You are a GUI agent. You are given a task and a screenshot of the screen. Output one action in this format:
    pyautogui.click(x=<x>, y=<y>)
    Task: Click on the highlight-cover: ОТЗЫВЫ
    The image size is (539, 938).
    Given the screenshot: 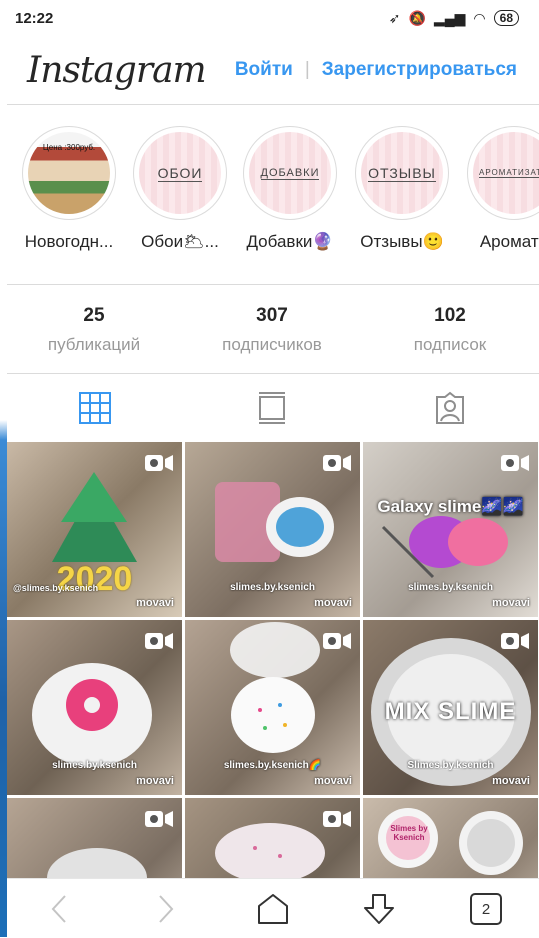 What is the action you would take?
    pyautogui.click(x=402, y=173)
    